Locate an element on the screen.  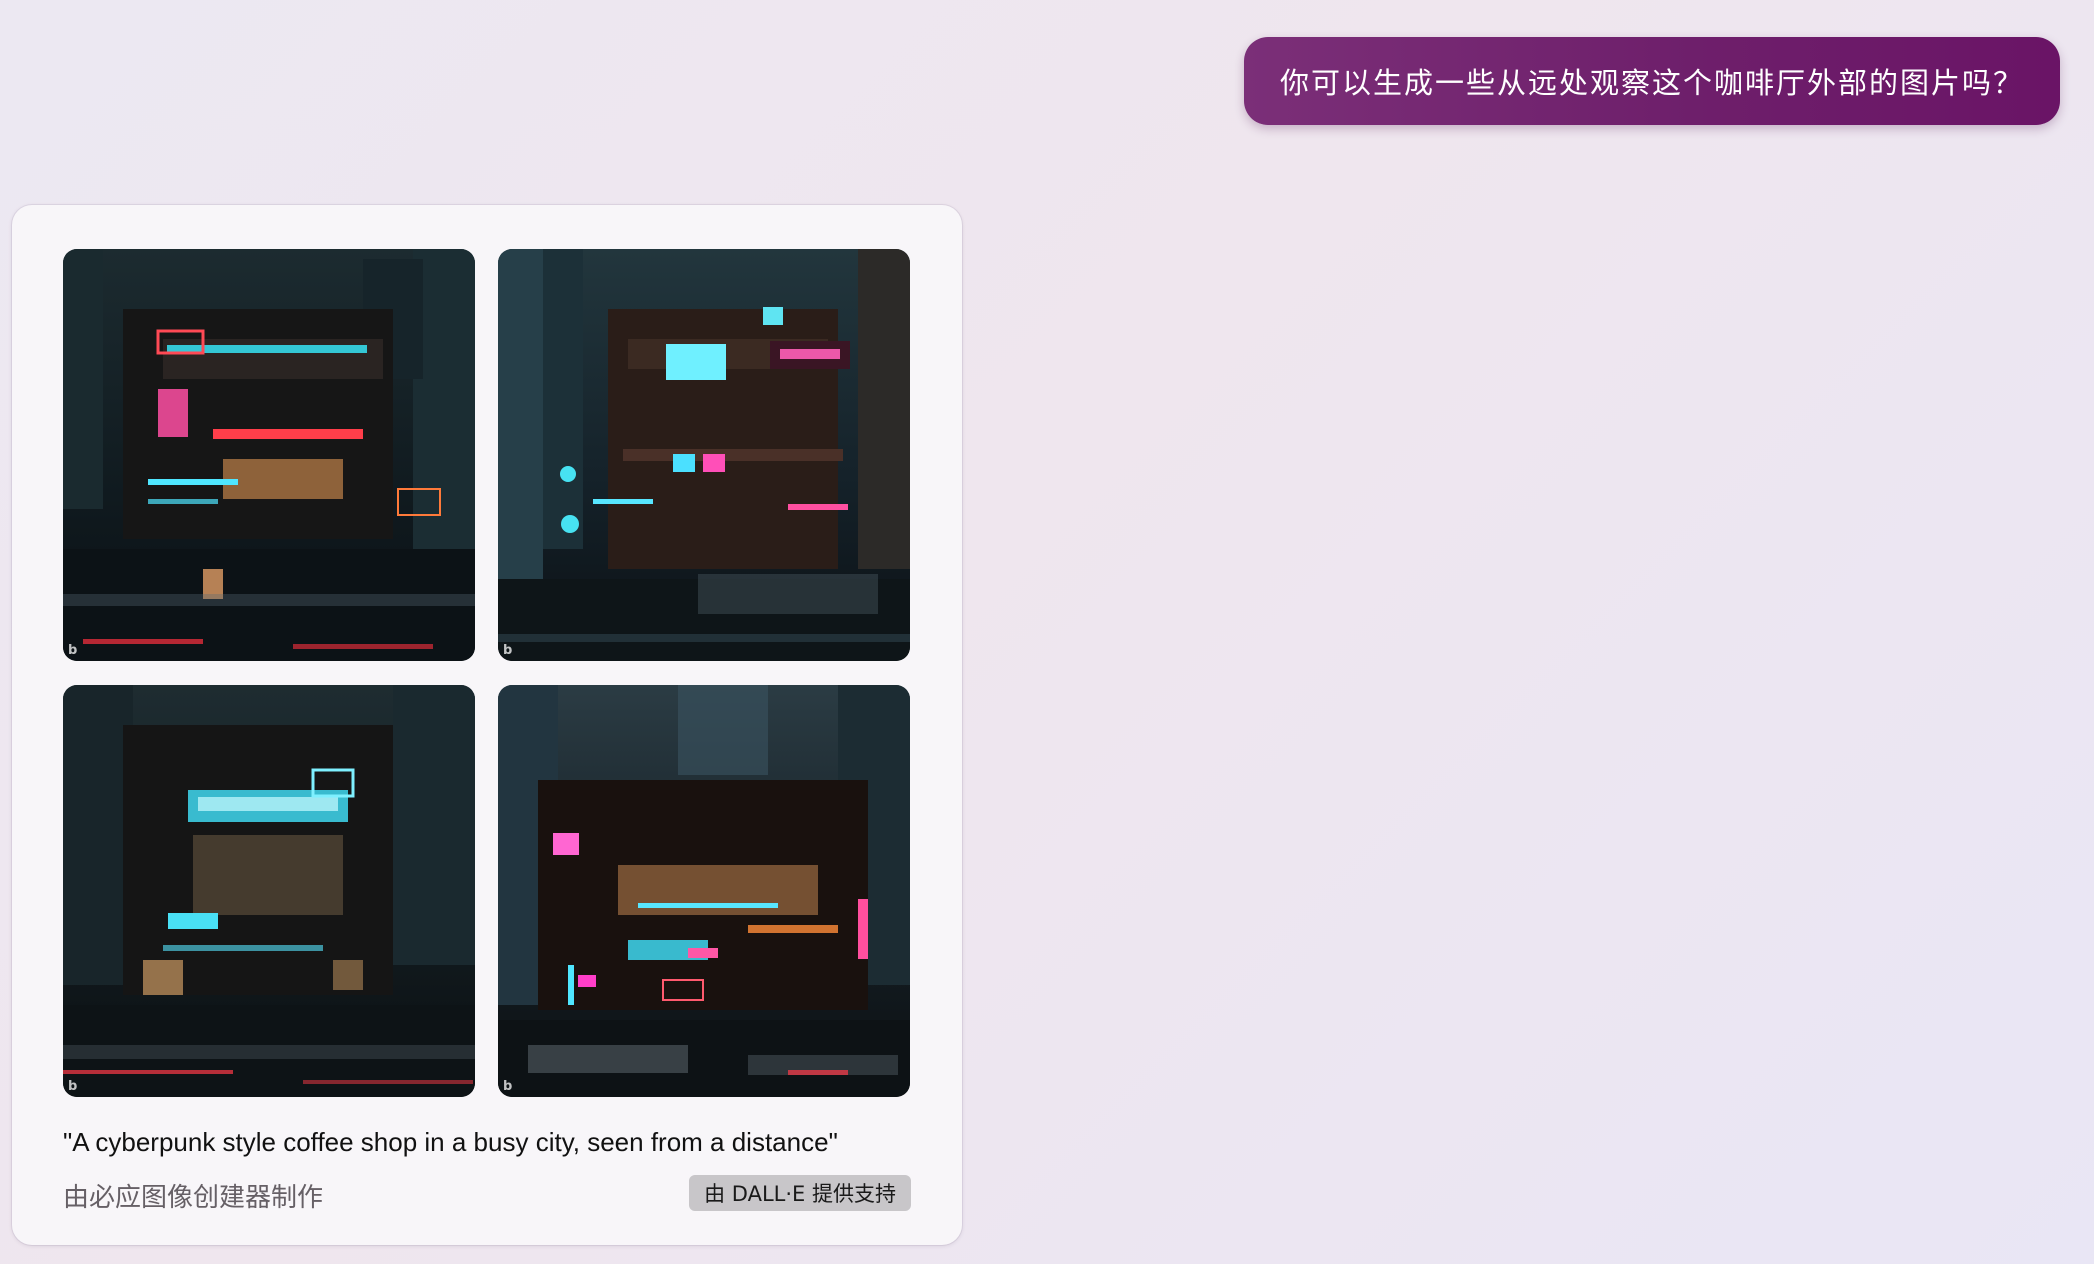
user-message-bubble: 你可以生成一些从远处观察这个咖啡厅外部的图片吗？ is located at coordinates (1651, 81).